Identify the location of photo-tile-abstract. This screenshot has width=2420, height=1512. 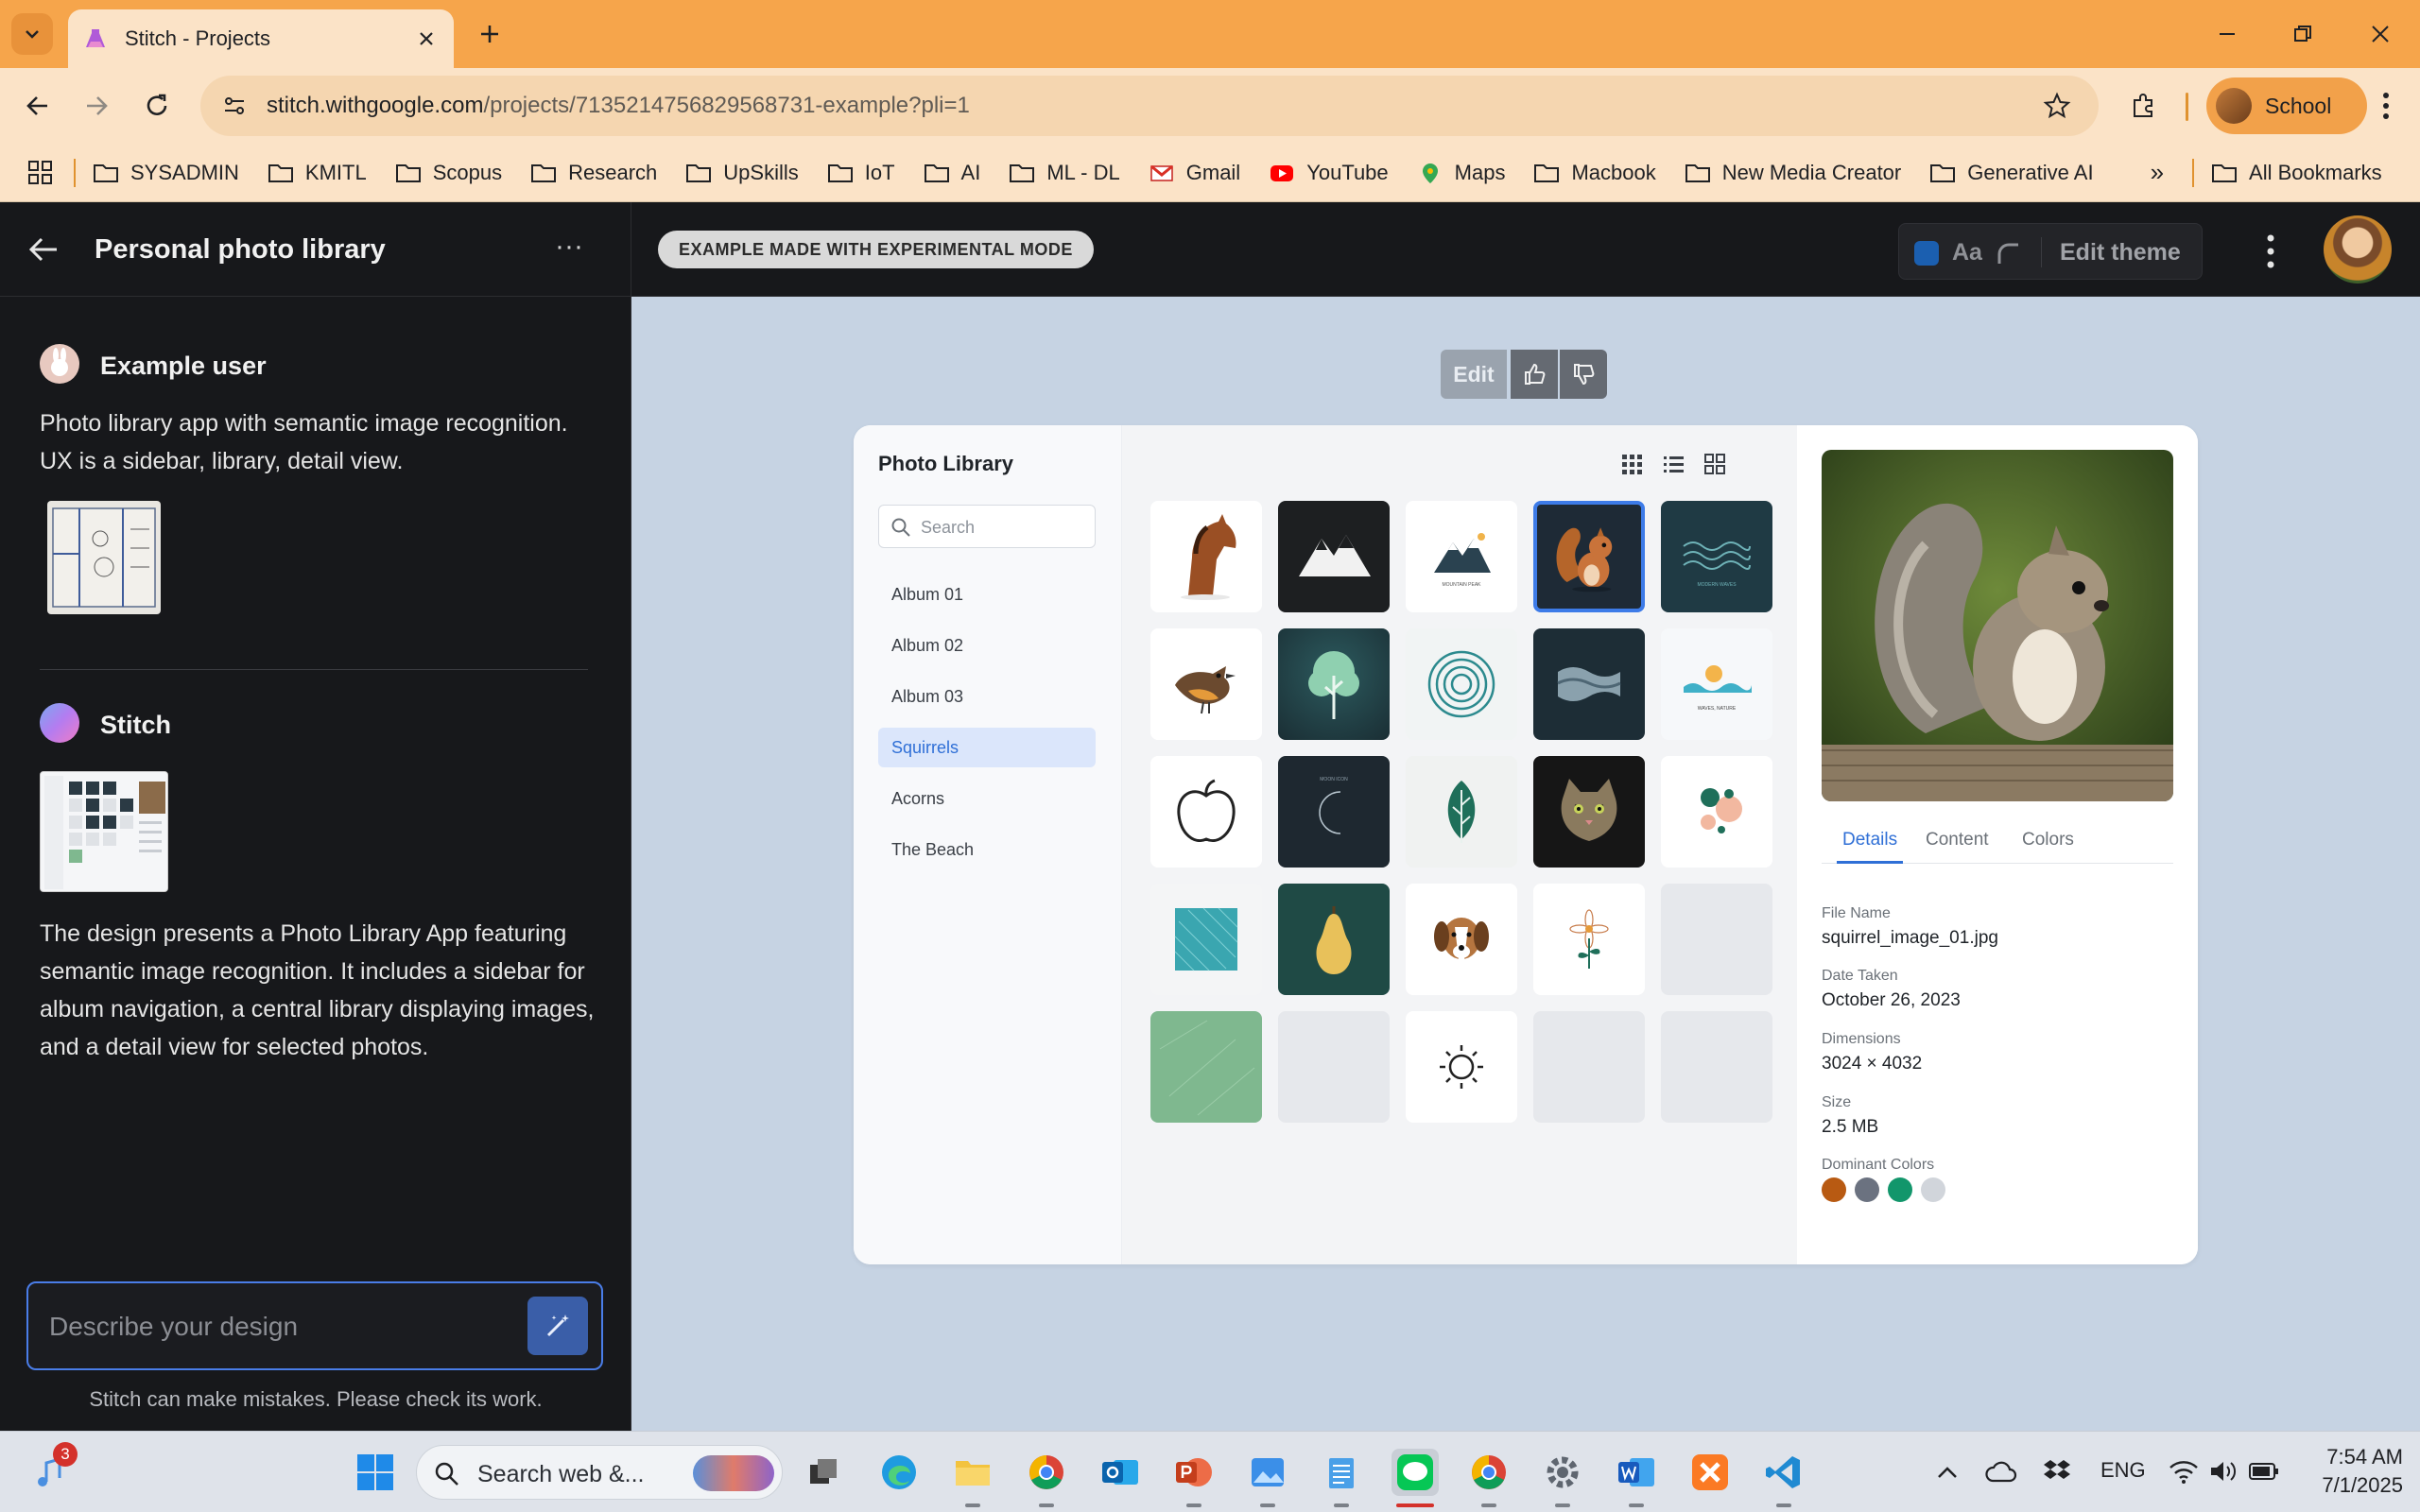
(1716, 812).